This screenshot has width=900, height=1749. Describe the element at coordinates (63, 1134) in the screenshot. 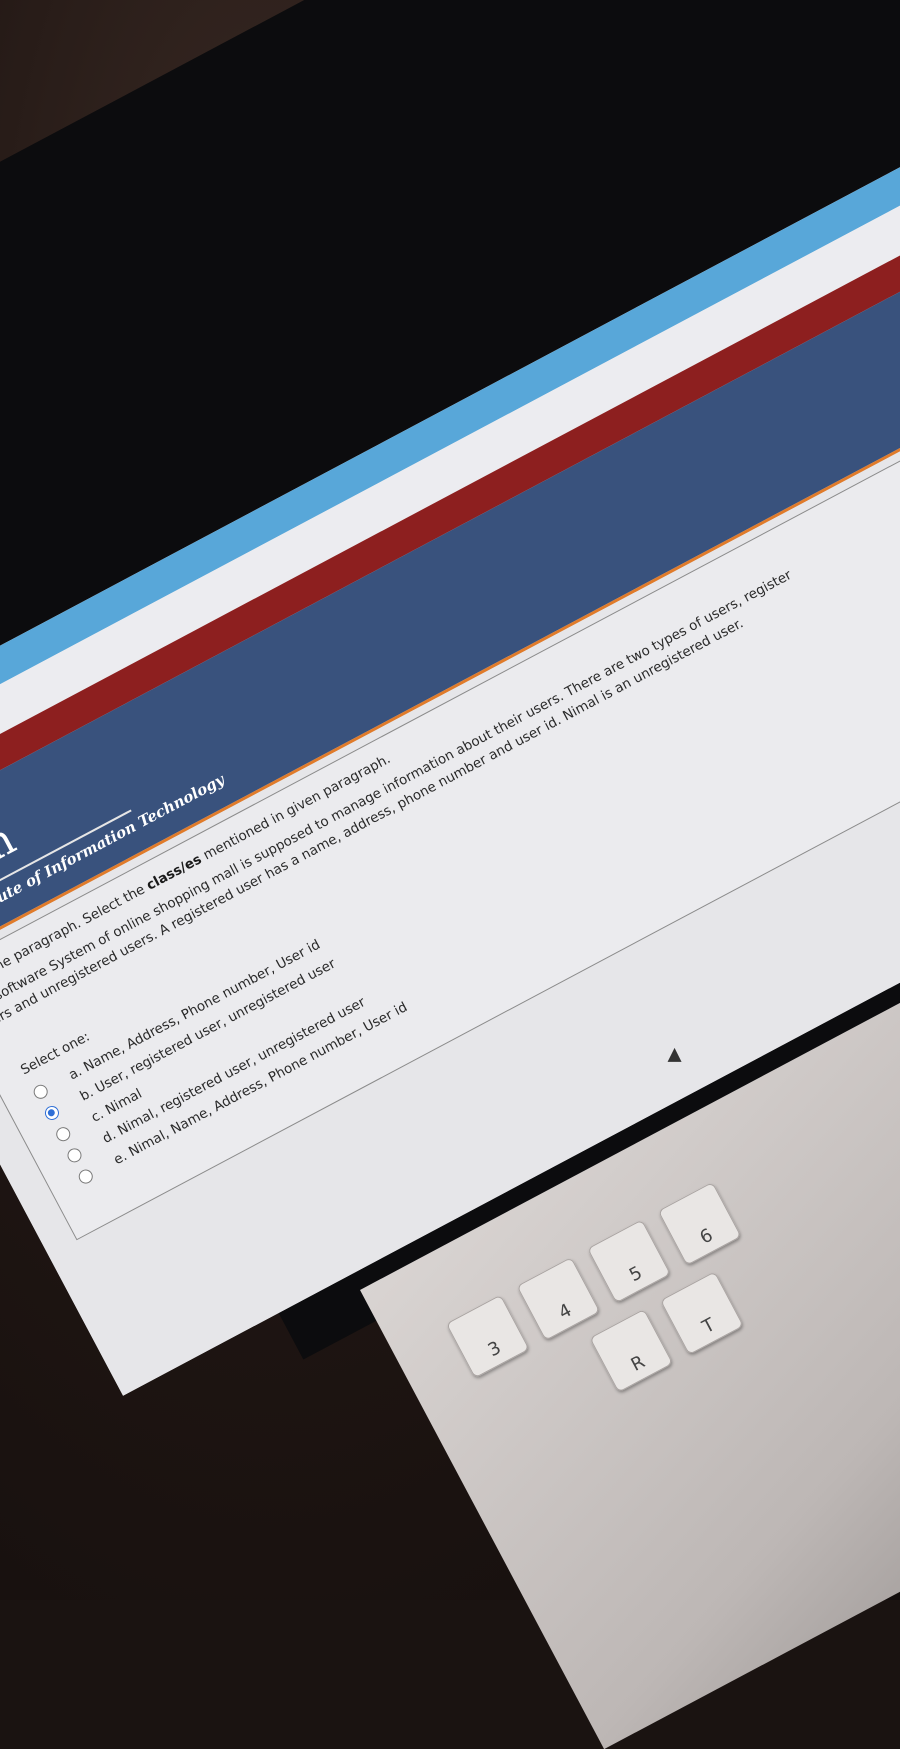

I see `radio-c` at that location.